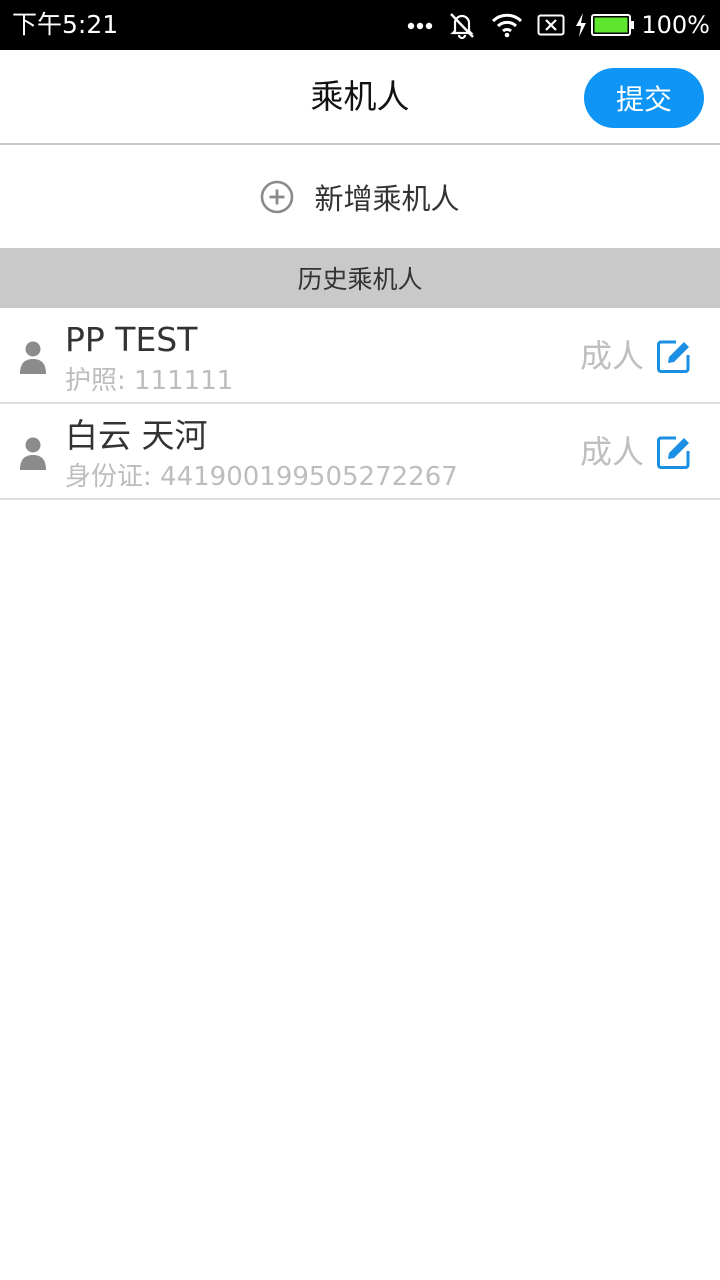  I want to click on status-icons: 100%, so click(551, 25).